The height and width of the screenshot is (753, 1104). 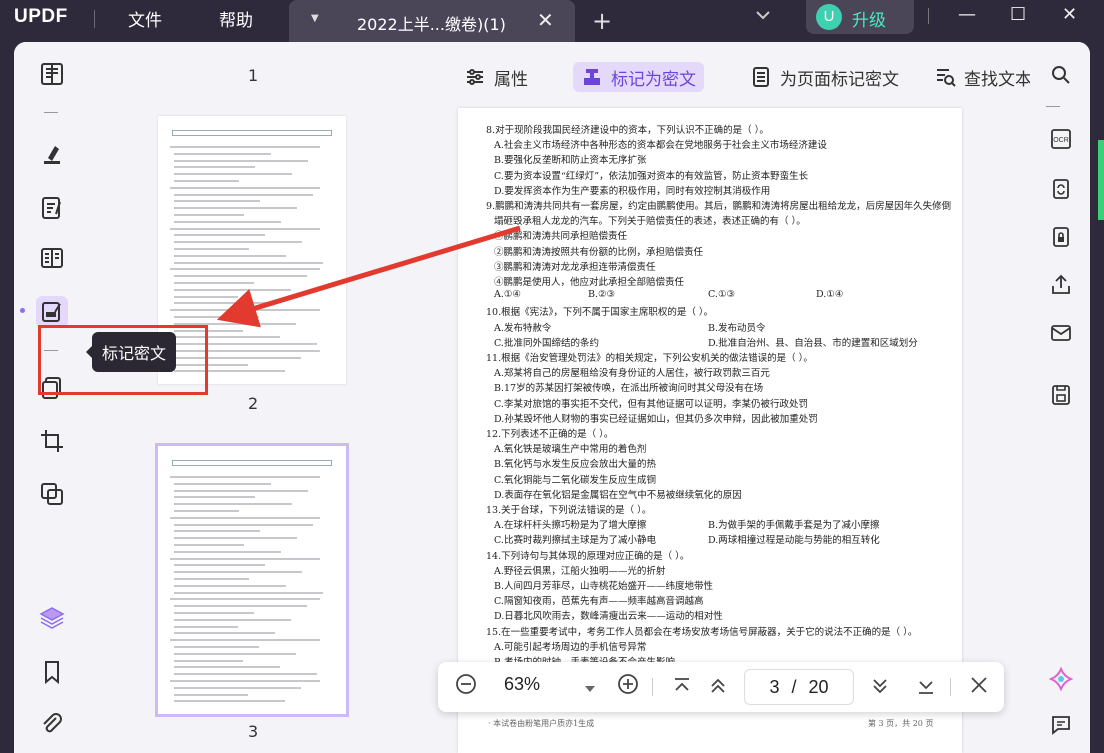 What do you see at coordinates (52, 312) in the screenshot?
I see `redact-icon` at bounding box center [52, 312].